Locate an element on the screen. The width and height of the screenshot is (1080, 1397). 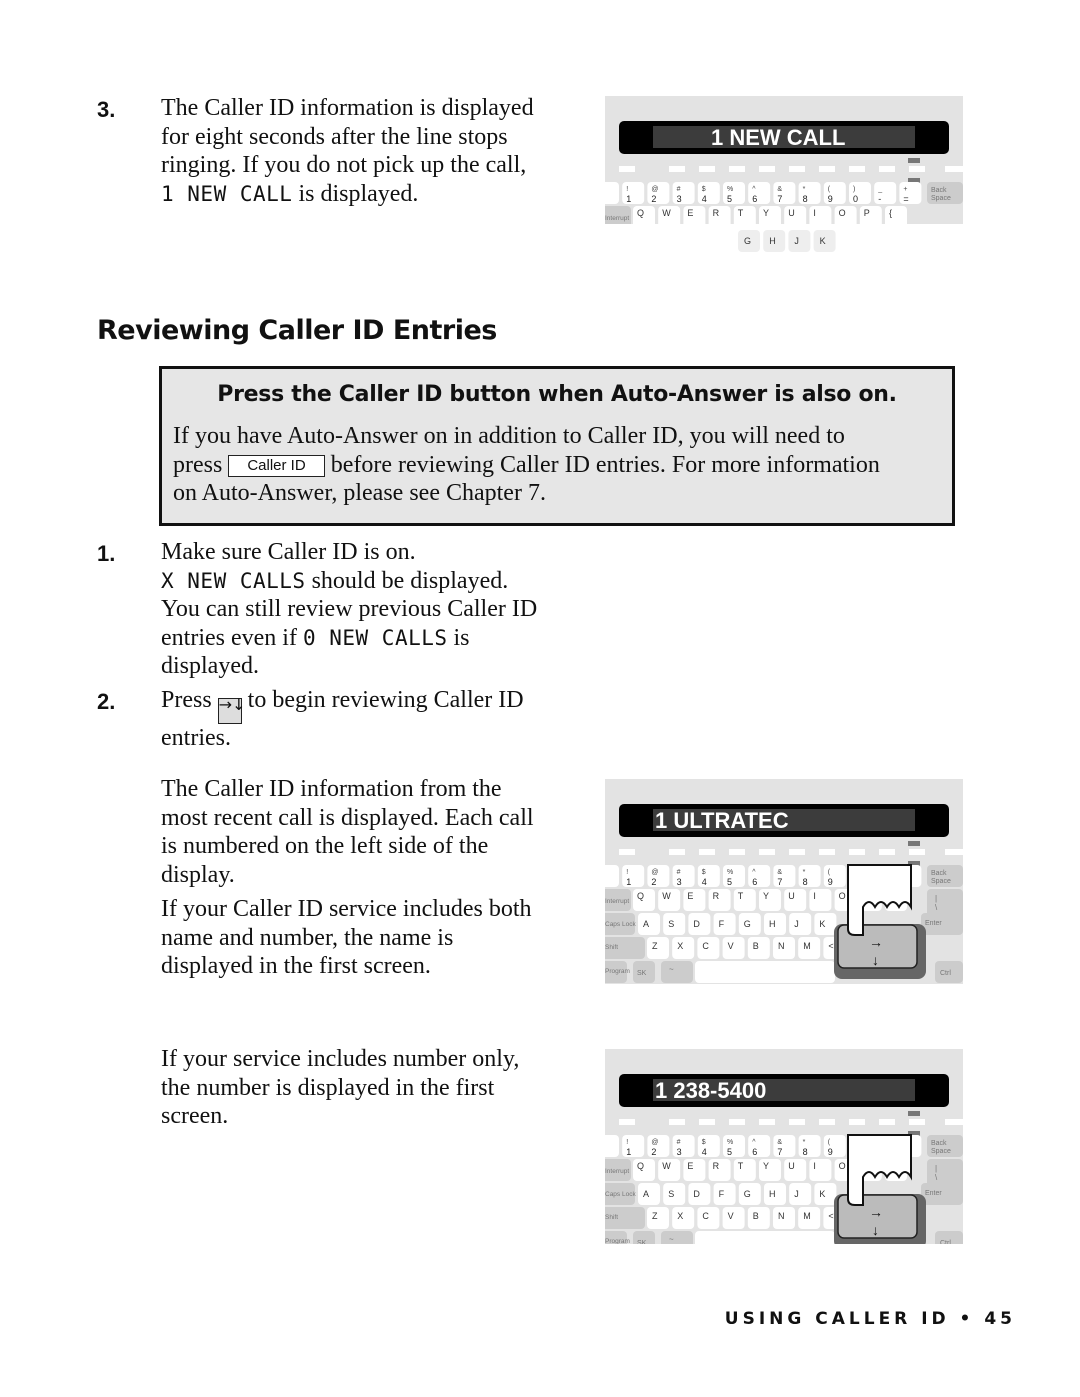
key-label: @ is located at coordinates (654, 1142).